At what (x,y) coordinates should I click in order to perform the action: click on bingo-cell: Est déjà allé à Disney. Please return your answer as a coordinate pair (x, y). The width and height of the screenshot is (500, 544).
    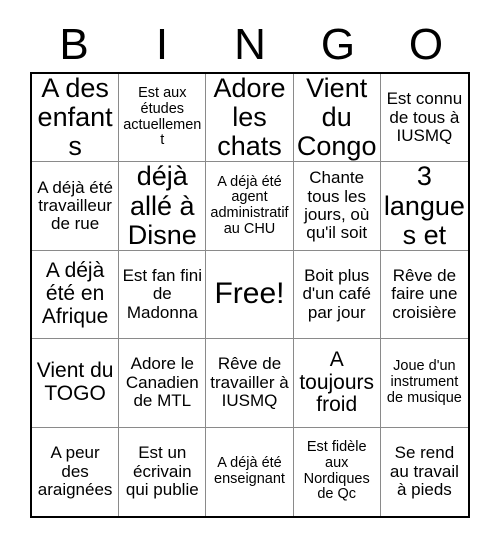
    Looking at the image, I should click on (163, 206).